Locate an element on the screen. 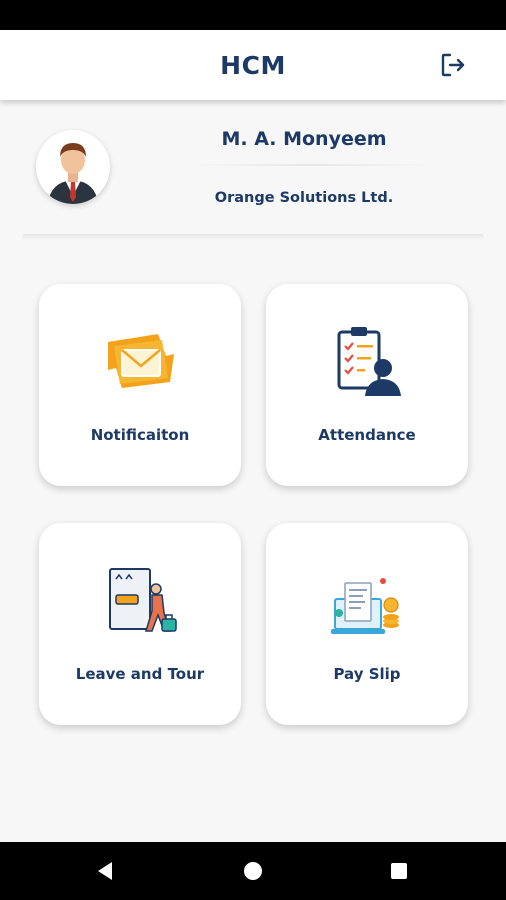 This screenshot has height=900, width=506. nav-home-button is located at coordinates (253, 871).